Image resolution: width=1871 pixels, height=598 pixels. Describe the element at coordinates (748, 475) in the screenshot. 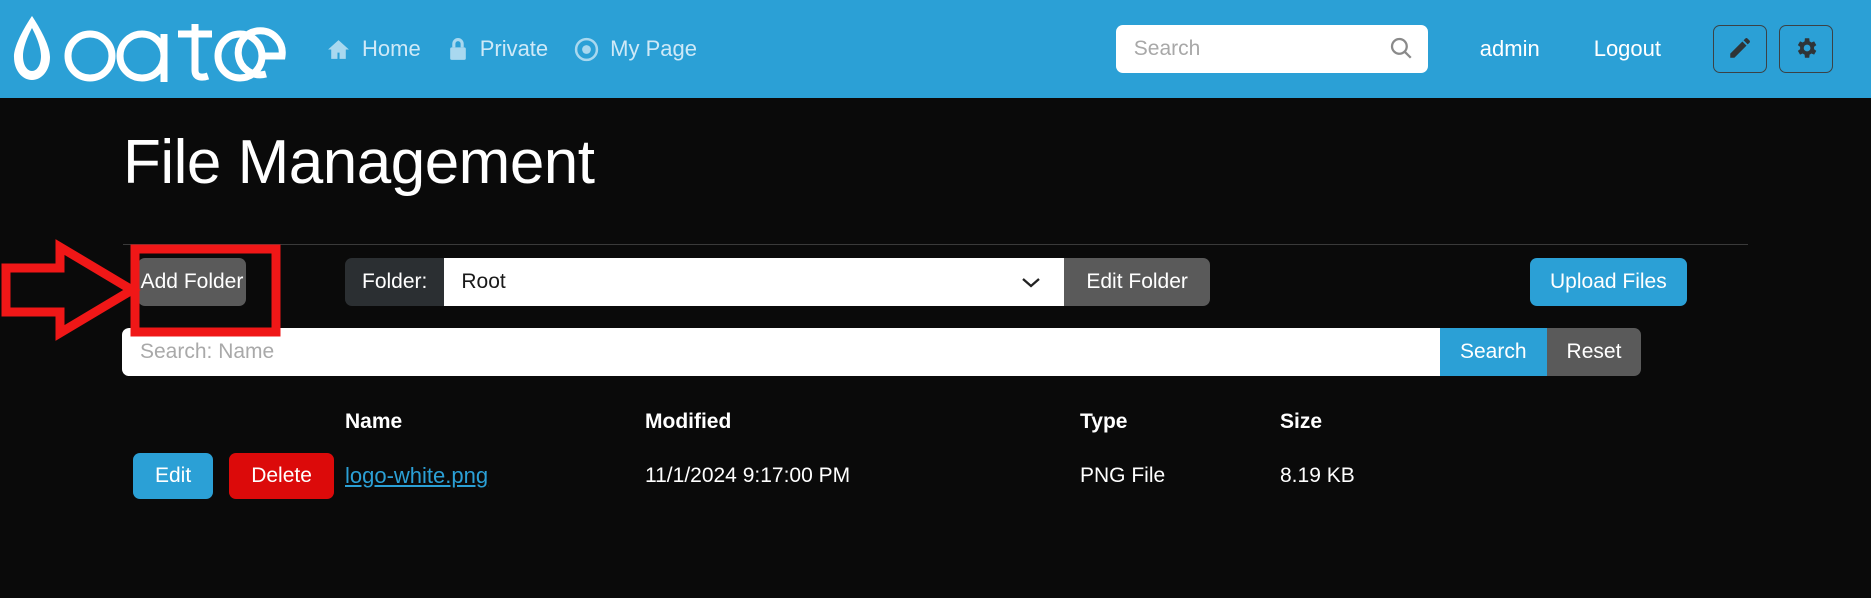

I see `table-cell-modified: 11/1/2024 9:17:00 PM` at that location.